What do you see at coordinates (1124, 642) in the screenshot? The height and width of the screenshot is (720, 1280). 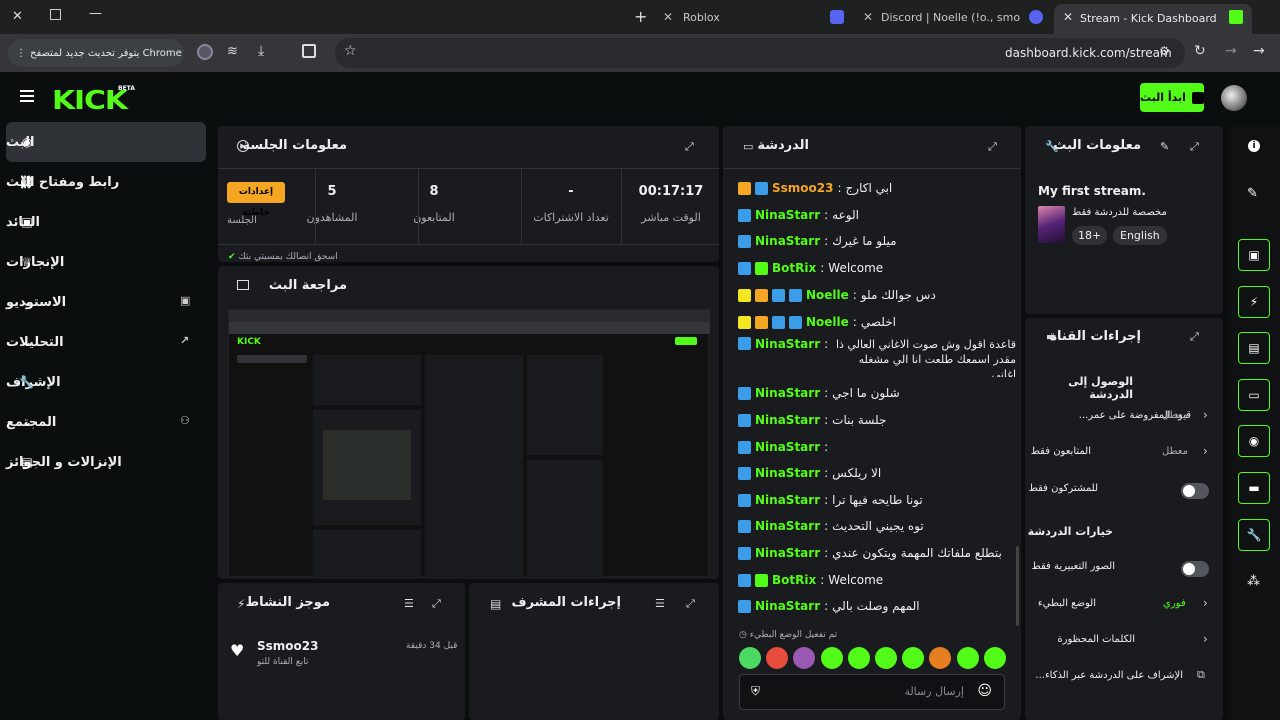 I see `banned-words-row: الكلمات المحظورة ›` at bounding box center [1124, 642].